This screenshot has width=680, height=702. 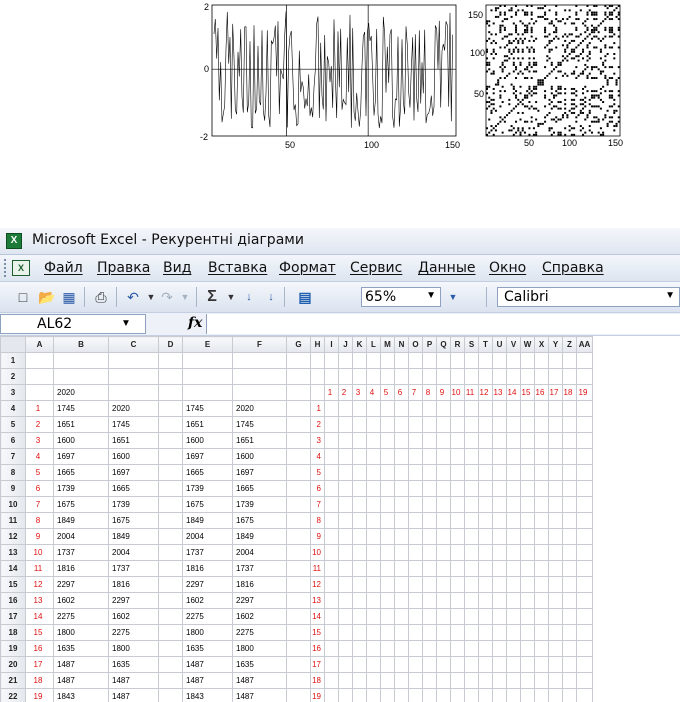 I want to click on row-header: 20, so click(x=13, y=664).